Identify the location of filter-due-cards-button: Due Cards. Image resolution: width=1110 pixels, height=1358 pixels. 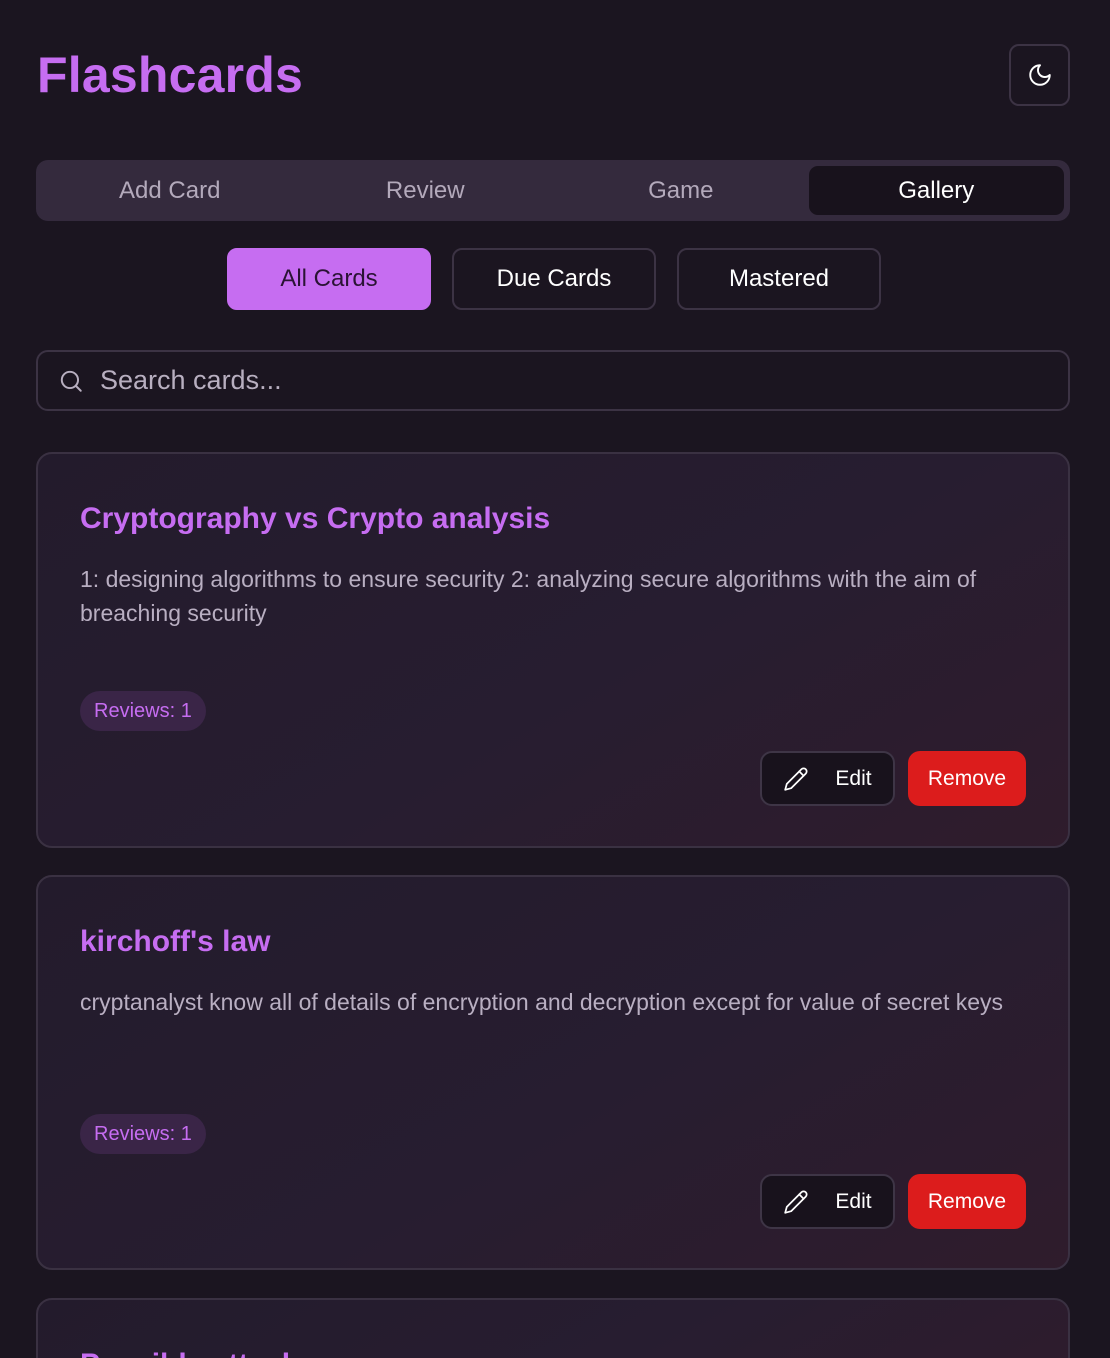
(554, 279).